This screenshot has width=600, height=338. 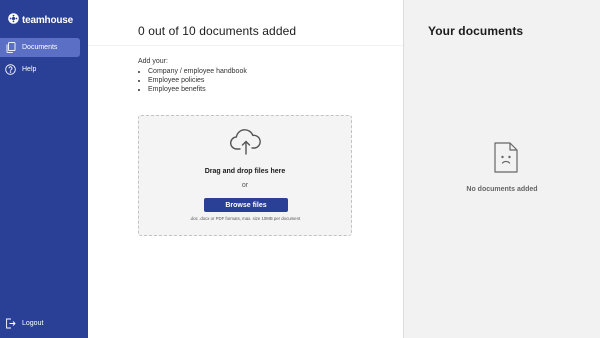 What do you see at coordinates (245, 171) in the screenshot?
I see `dropzone-title: Drag and drop files here` at bounding box center [245, 171].